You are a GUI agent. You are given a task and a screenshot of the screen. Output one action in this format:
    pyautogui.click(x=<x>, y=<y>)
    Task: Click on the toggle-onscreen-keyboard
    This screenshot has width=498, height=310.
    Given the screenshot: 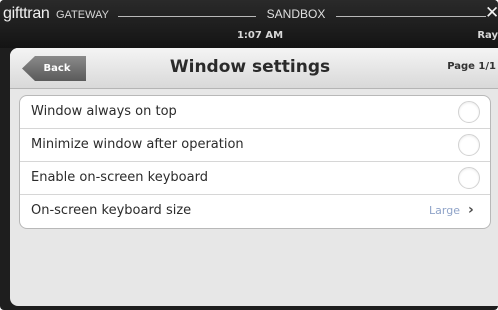 What is the action you would take?
    pyautogui.click(x=469, y=178)
    